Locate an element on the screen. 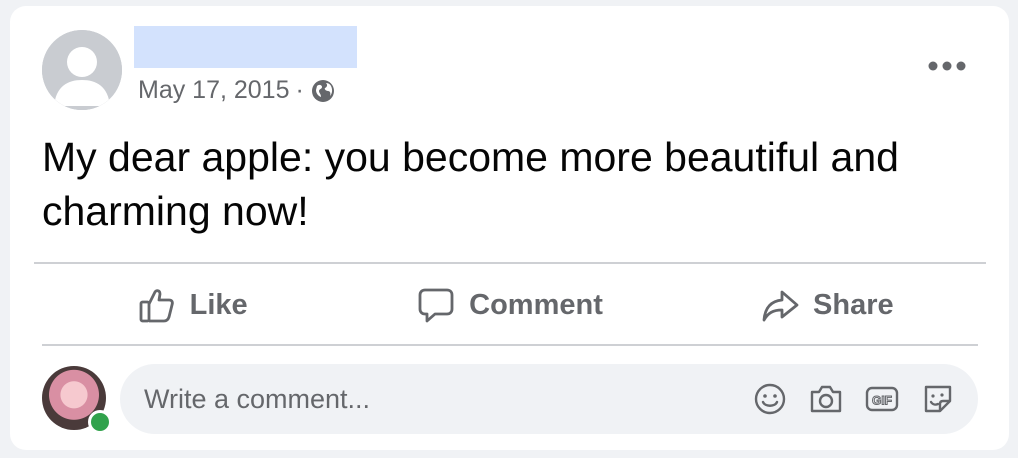  default-avatar-icon is located at coordinates (82, 70).